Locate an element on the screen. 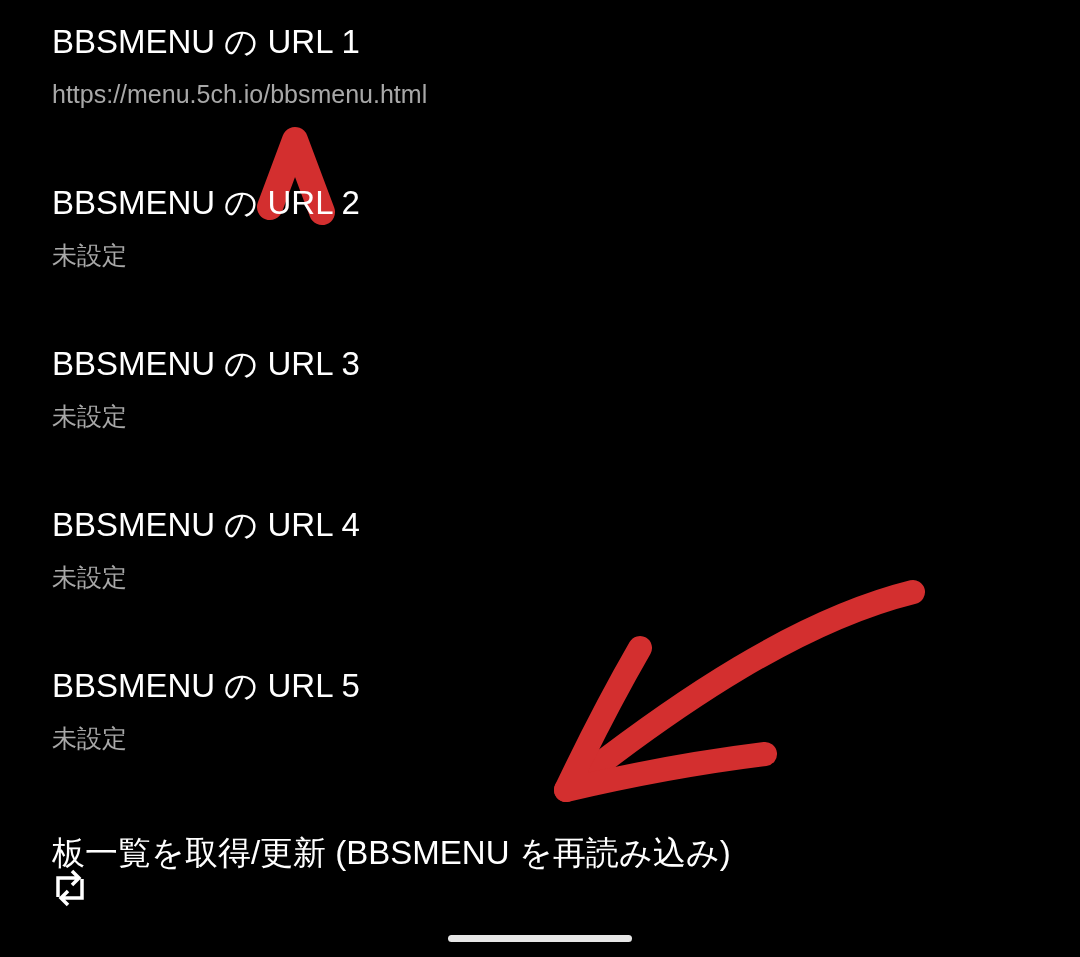  setting-summary: https://menu.5ch.io/bbsmenu.html is located at coordinates (240, 94).